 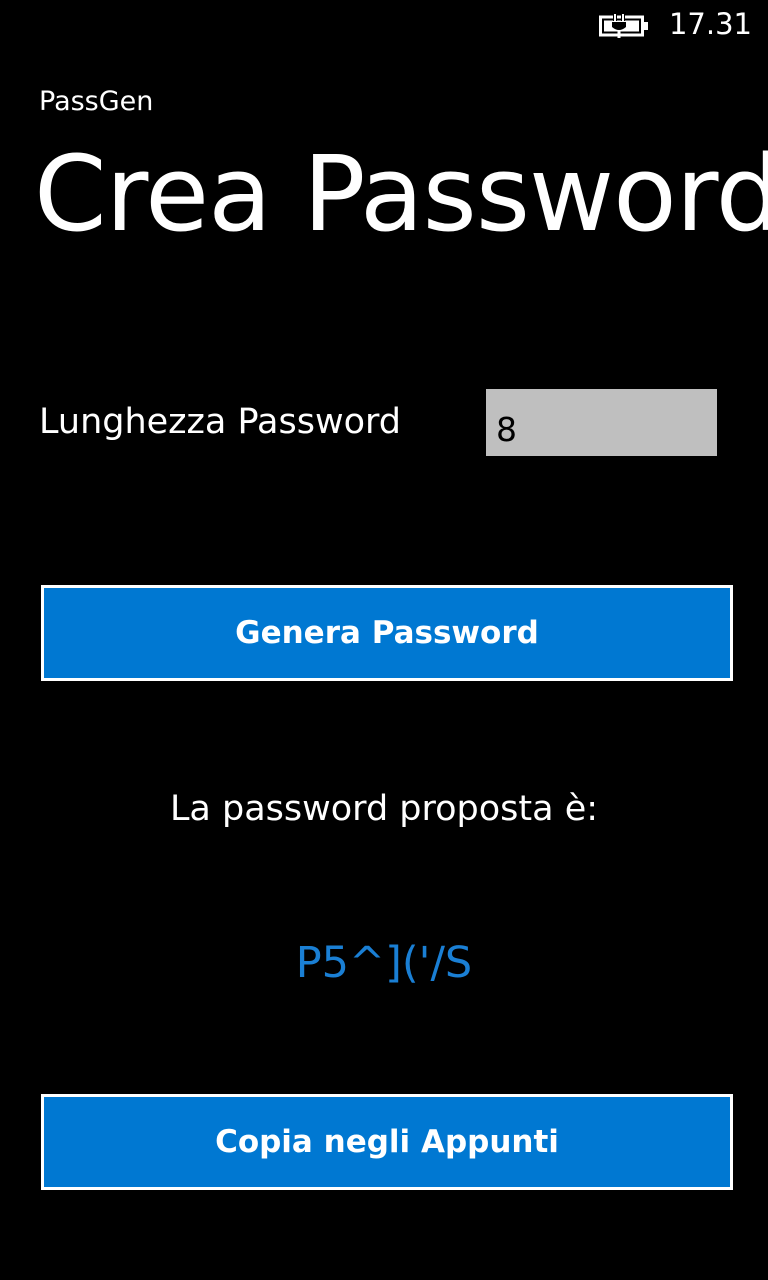 What do you see at coordinates (401, 194) in the screenshot?
I see `page-title: Crea Password` at bounding box center [401, 194].